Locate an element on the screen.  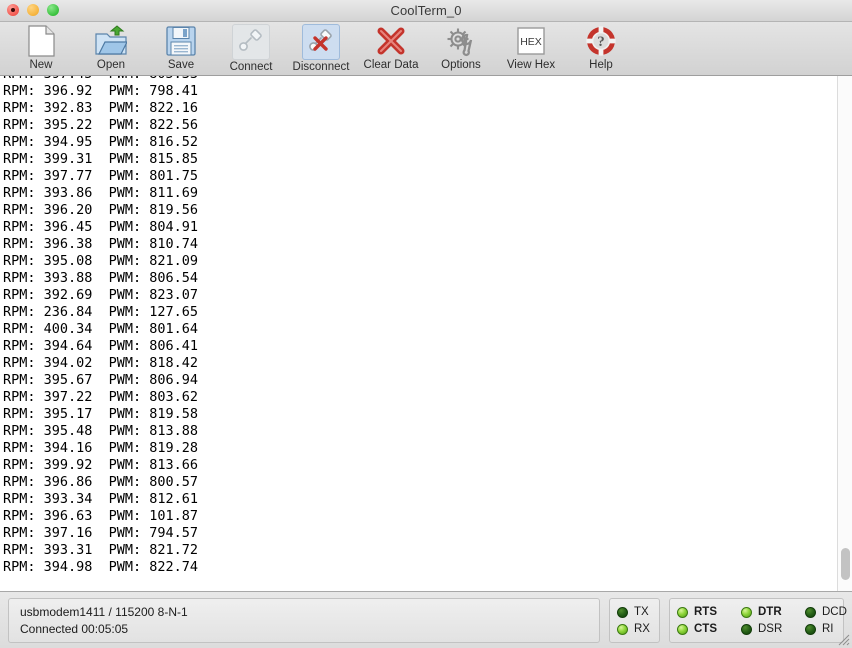
vertical-scrollbar-thumb is located at coordinates (845, 564).